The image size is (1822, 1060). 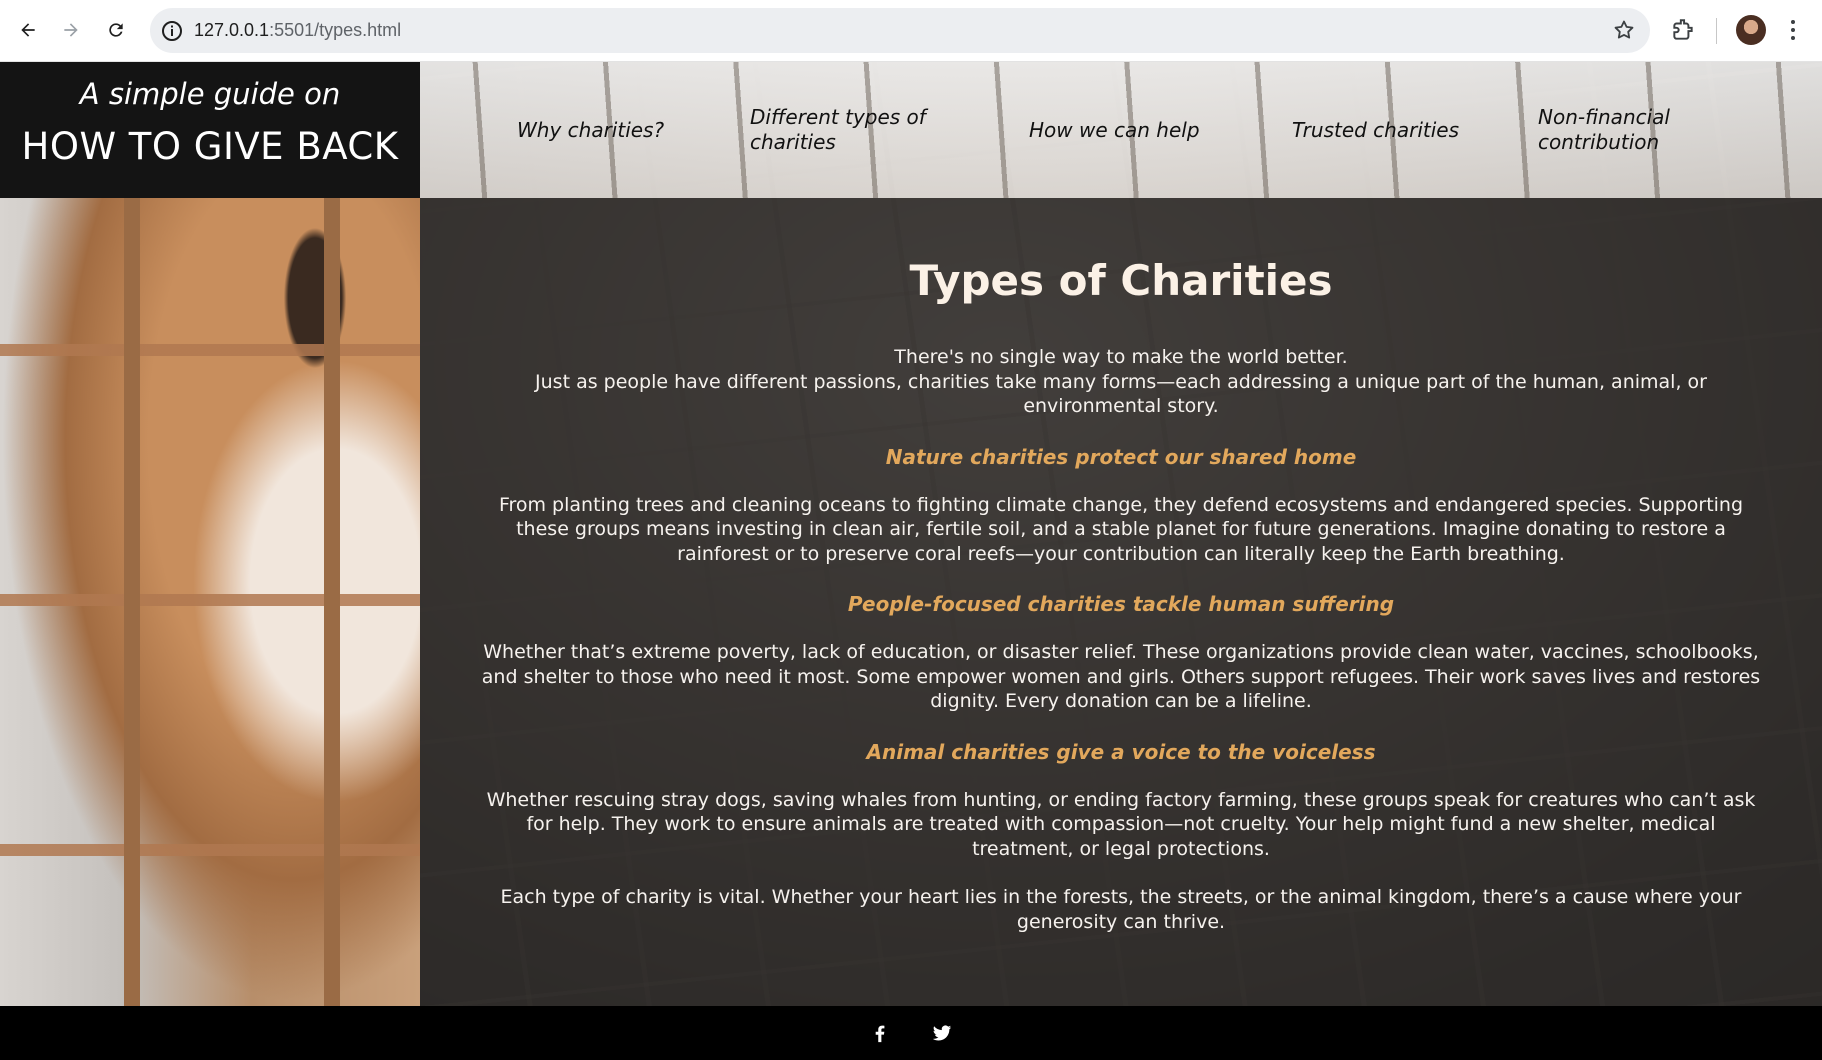 I want to click on nav-label: Why charities?, so click(x=591, y=129).